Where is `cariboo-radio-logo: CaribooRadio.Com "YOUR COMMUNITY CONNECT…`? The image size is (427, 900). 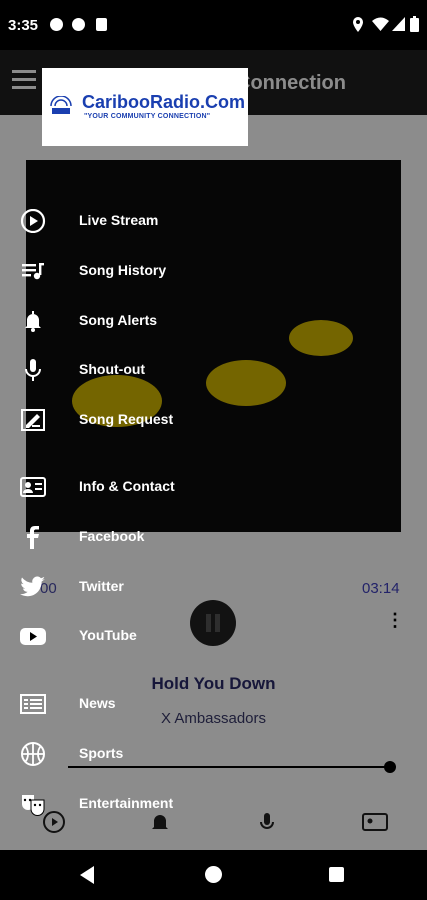 cariboo-radio-logo: CaribooRadio.Com "YOUR COMMUNITY CONNECT… is located at coordinates (145, 107).